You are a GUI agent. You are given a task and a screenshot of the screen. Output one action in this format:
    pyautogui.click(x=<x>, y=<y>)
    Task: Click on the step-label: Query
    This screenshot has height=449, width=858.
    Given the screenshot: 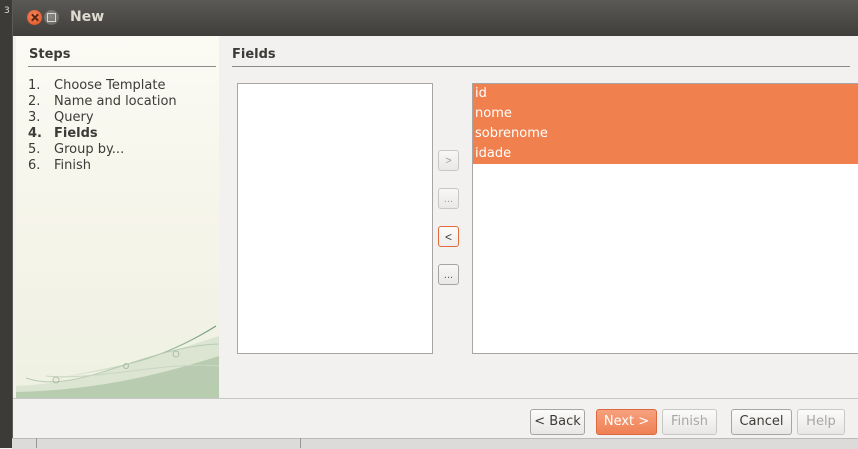 What is the action you would take?
    pyautogui.click(x=74, y=117)
    